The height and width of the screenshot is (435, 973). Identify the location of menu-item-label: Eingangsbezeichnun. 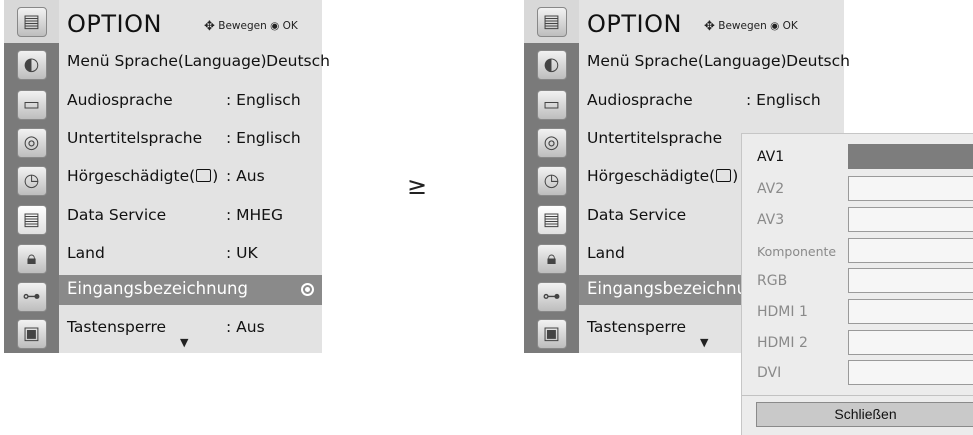
(672, 288).